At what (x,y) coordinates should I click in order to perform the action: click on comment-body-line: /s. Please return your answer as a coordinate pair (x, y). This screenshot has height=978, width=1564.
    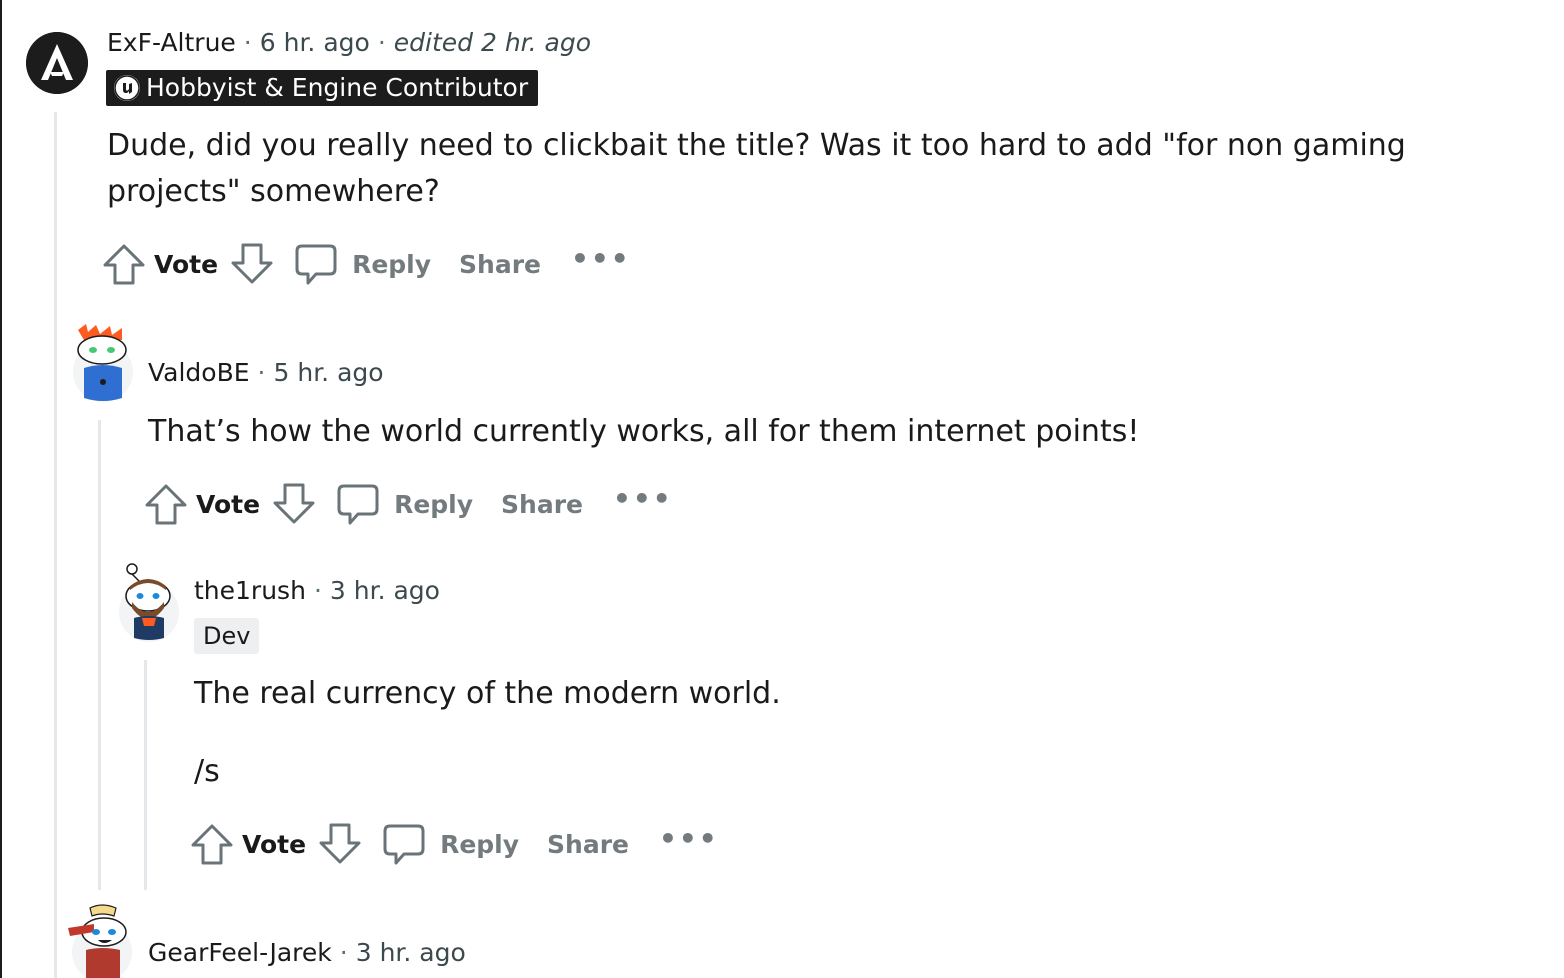
    Looking at the image, I should click on (207, 771).